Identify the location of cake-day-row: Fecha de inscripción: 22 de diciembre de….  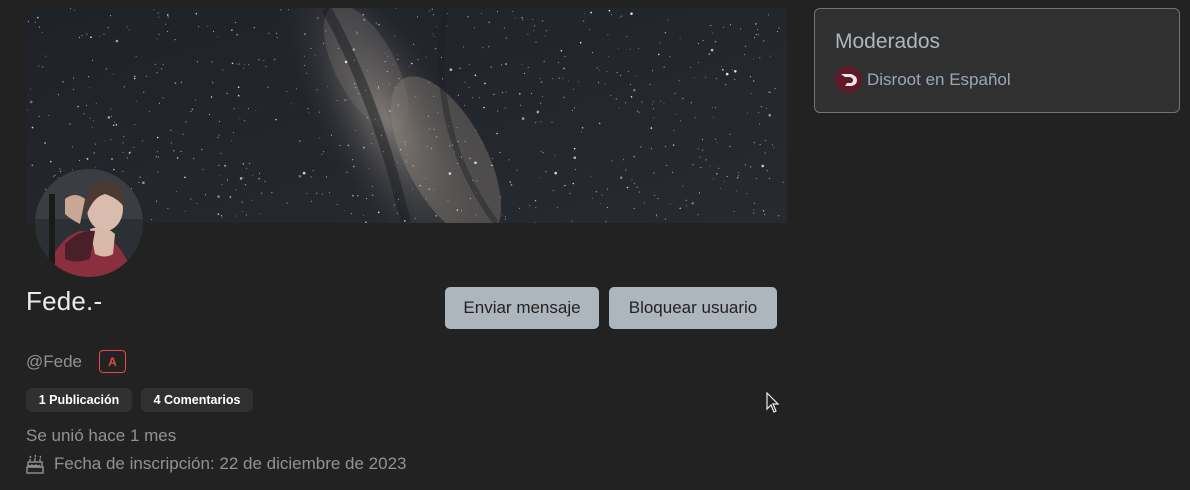
(216, 464).